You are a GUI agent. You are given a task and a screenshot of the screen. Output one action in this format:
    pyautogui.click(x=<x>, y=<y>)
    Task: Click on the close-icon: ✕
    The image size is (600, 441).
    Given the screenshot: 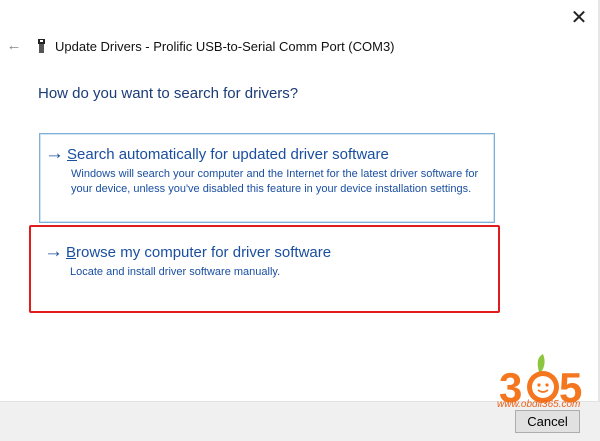 What is the action you would take?
    pyautogui.click(x=579, y=17)
    